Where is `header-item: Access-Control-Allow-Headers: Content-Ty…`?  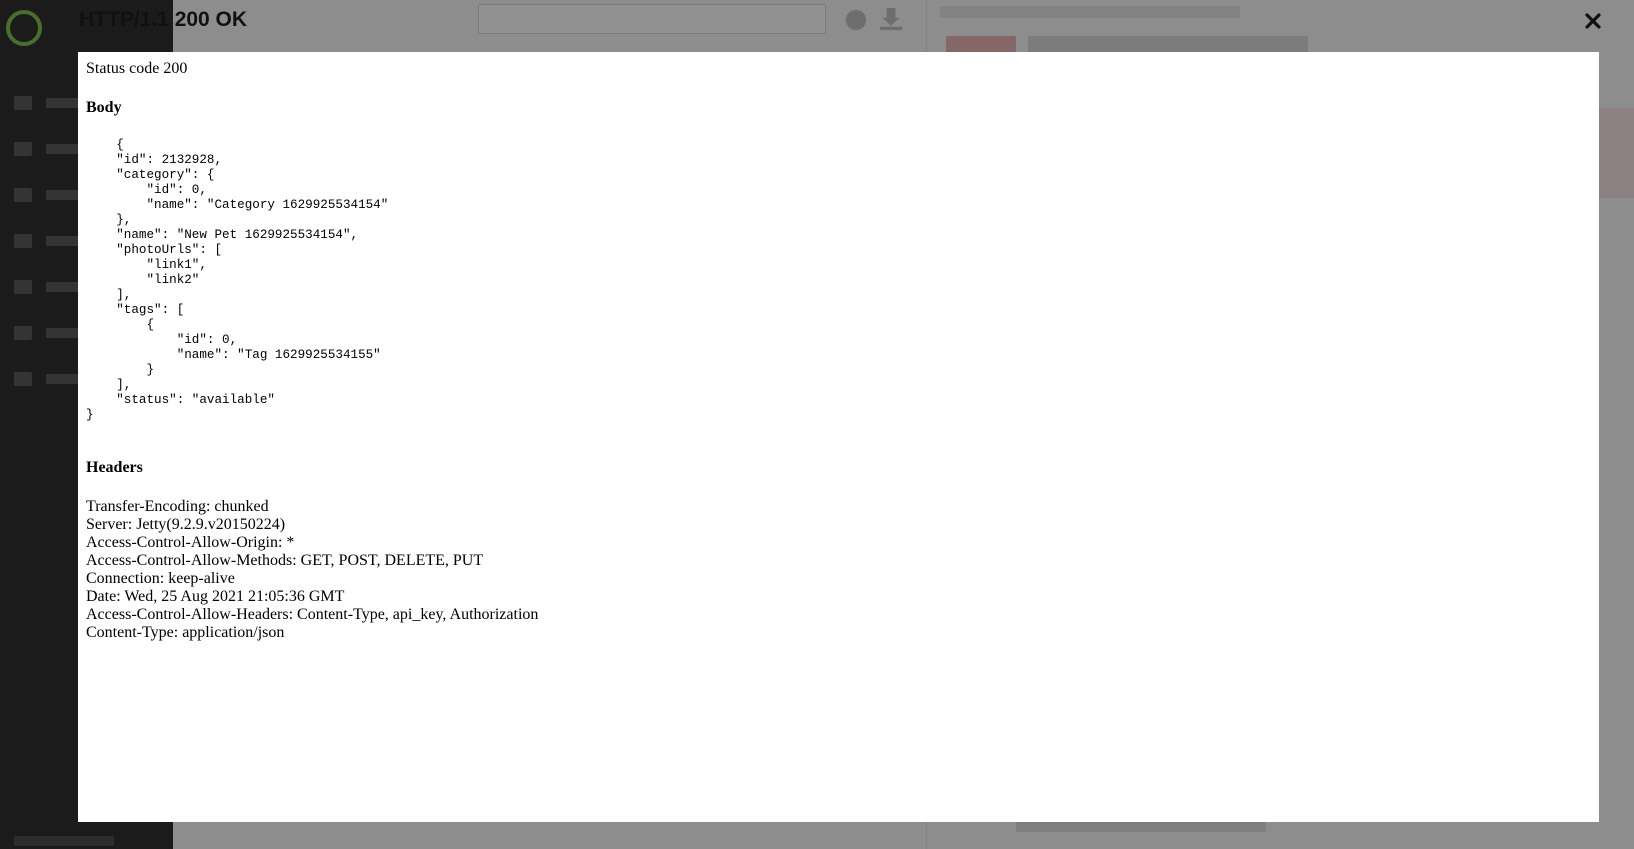 header-item: Access-Control-Allow-Headers: Content-Ty… is located at coordinates (312, 614).